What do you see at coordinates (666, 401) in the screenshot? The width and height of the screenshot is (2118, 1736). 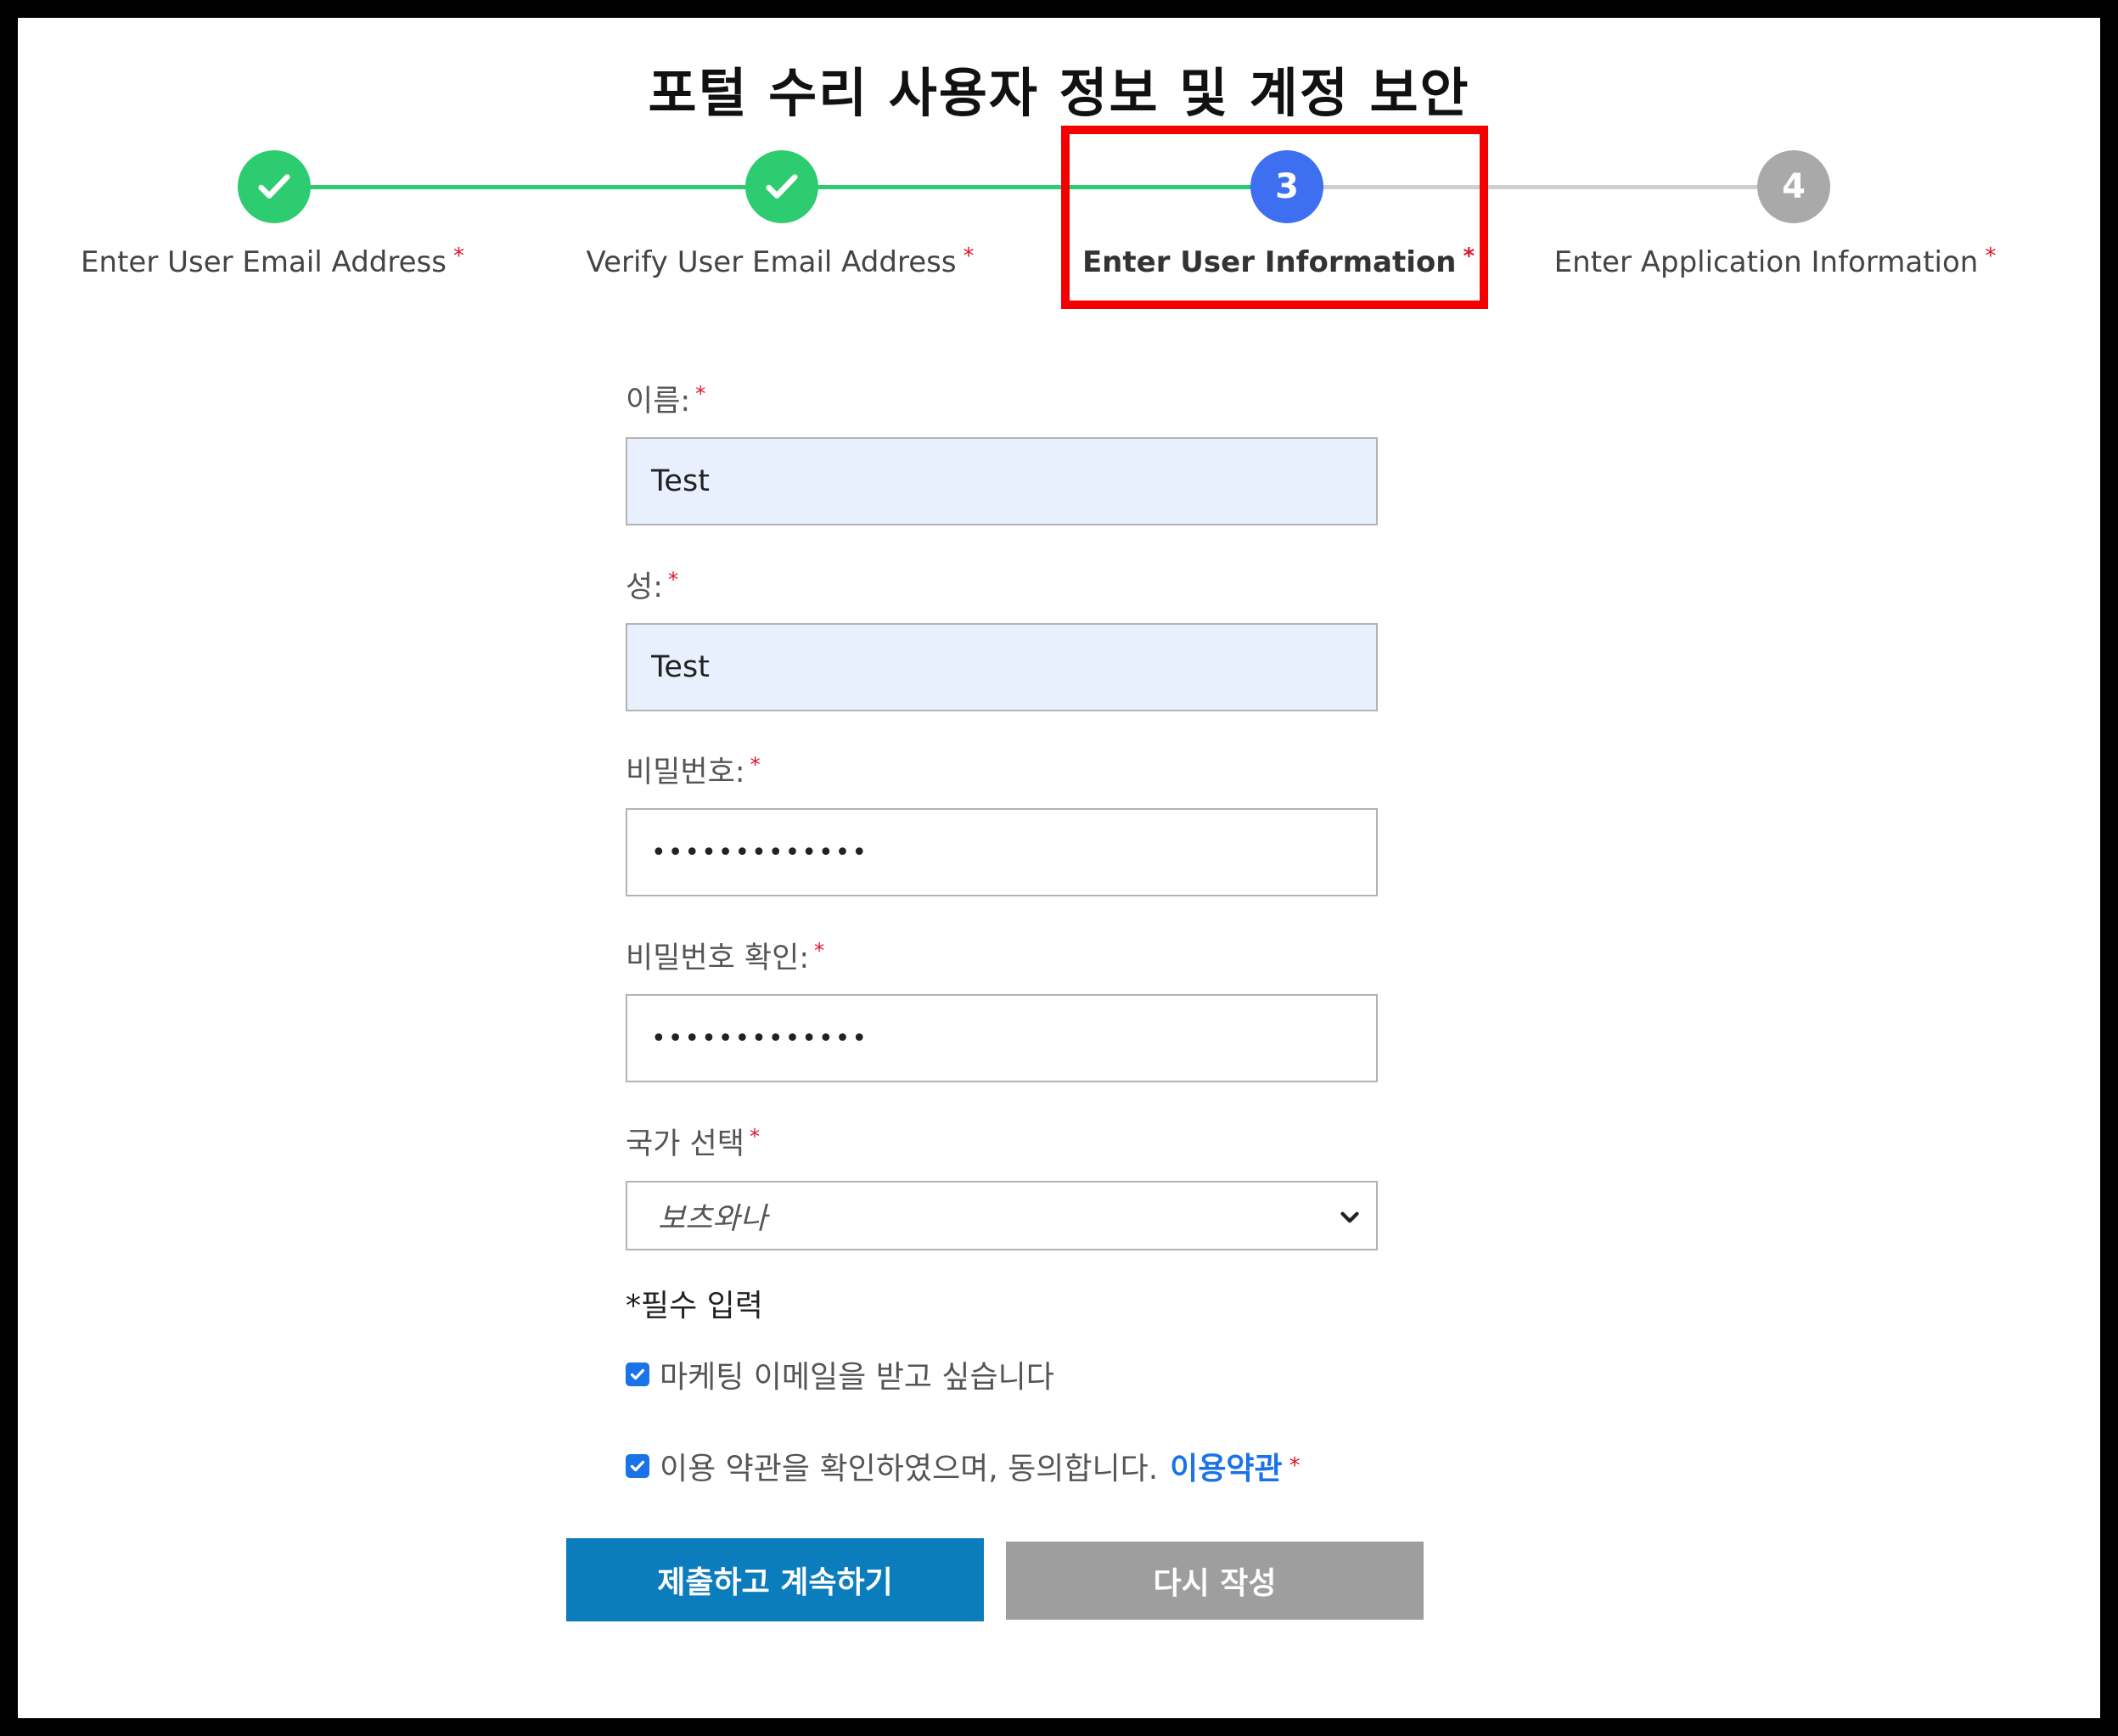 I see `first-name-label: 이름: *` at bounding box center [666, 401].